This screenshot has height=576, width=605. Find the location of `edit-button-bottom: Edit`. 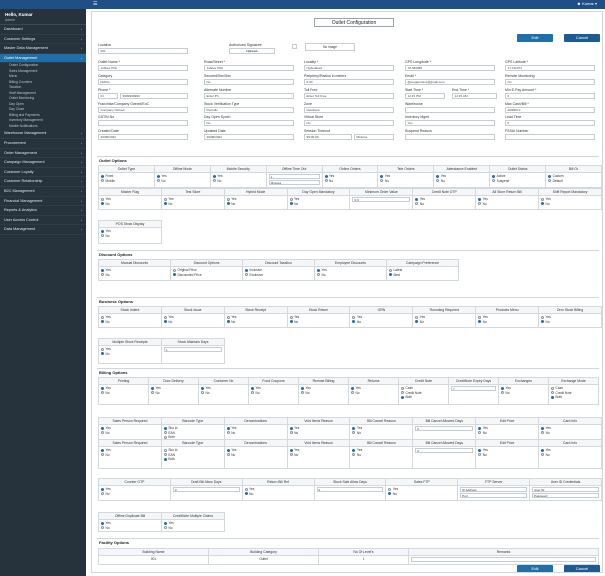

edit-button-bottom: Edit is located at coordinates (535, 568).